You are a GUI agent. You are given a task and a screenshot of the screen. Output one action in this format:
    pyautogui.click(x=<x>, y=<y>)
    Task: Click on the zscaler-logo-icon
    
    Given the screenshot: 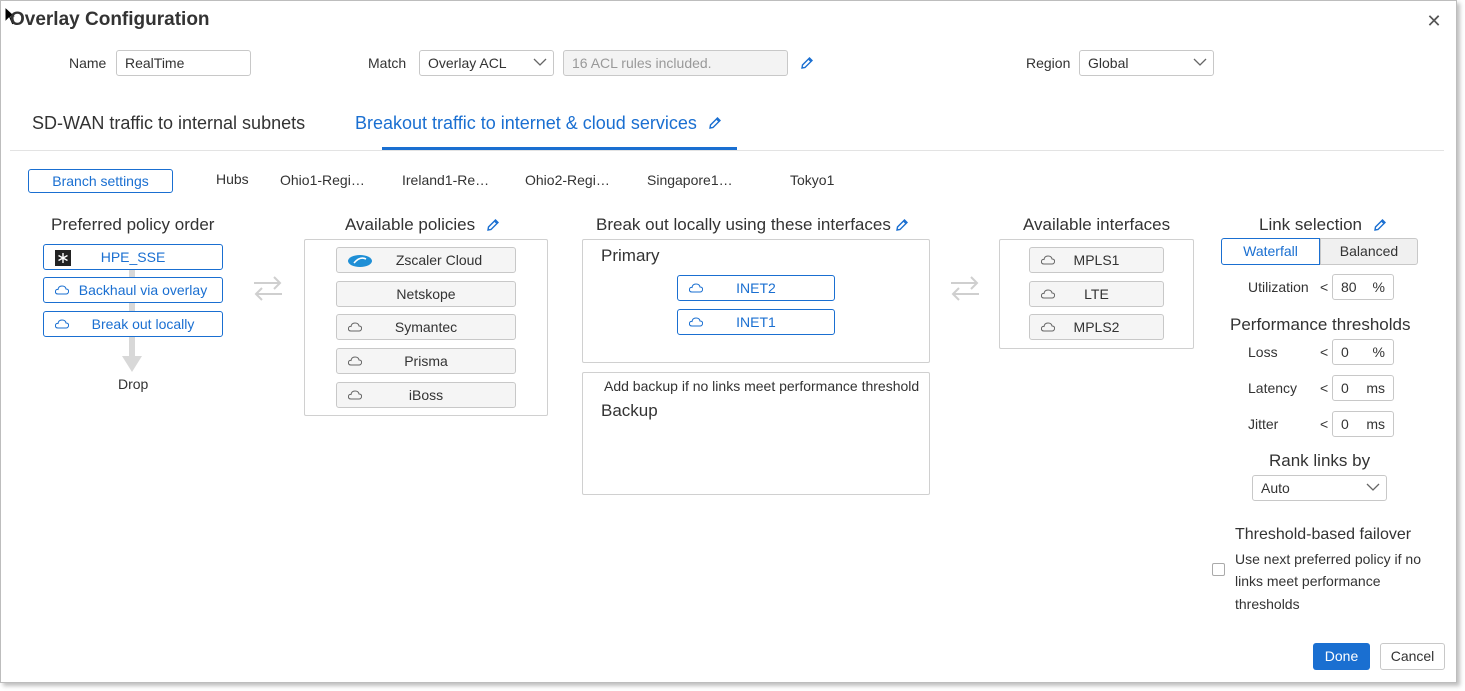 What is the action you would take?
    pyautogui.click(x=360, y=261)
    